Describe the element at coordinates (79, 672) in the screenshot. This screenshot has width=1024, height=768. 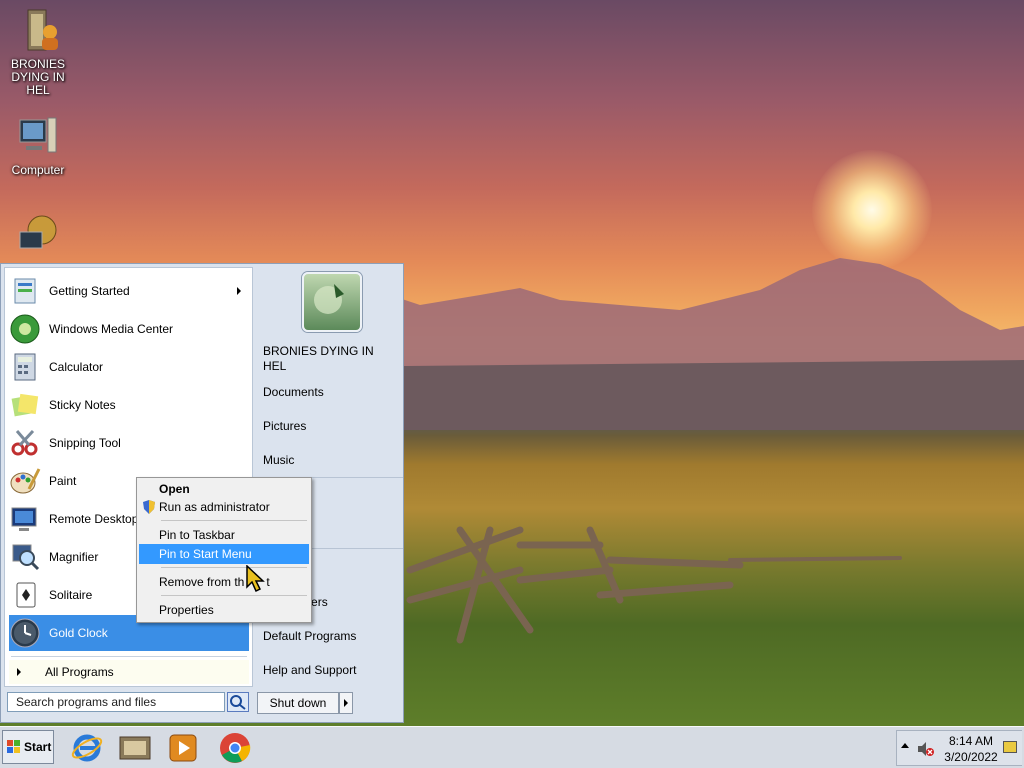
I see `all-programs-label: All Programs` at that location.